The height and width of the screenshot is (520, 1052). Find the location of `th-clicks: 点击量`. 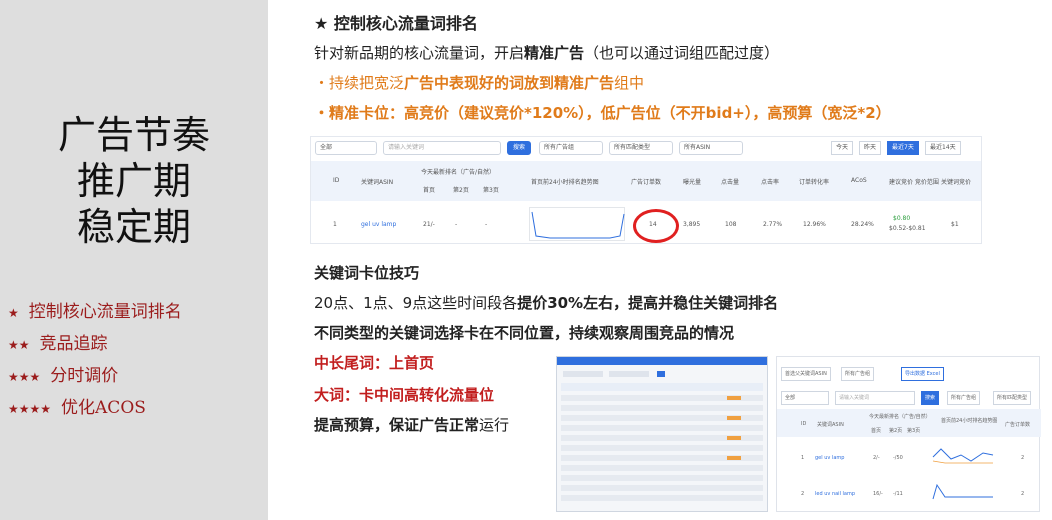

th-clicks: 点击量 is located at coordinates (730, 182).